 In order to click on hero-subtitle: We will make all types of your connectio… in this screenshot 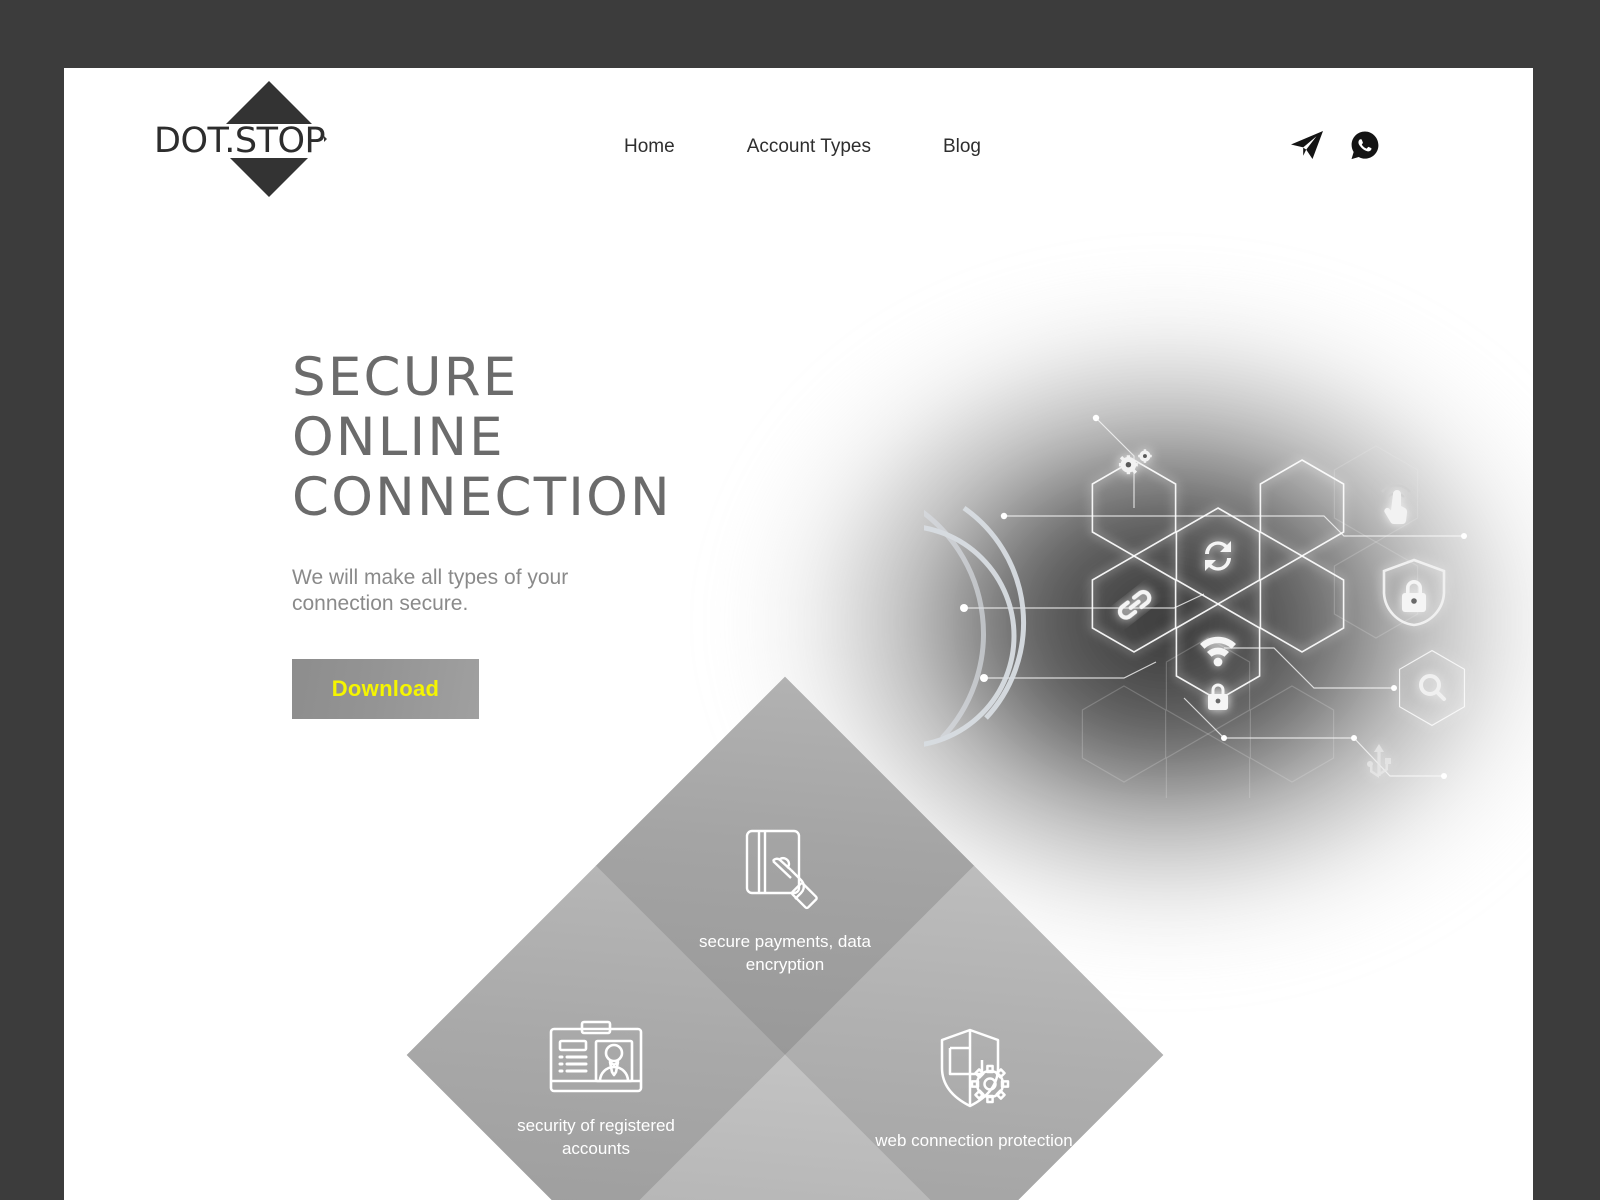, I will do `click(430, 590)`.